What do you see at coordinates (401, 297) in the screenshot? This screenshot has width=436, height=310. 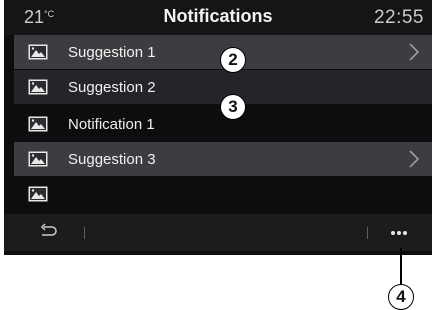 I see `callout-4: 4` at bounding box center [401, 297].